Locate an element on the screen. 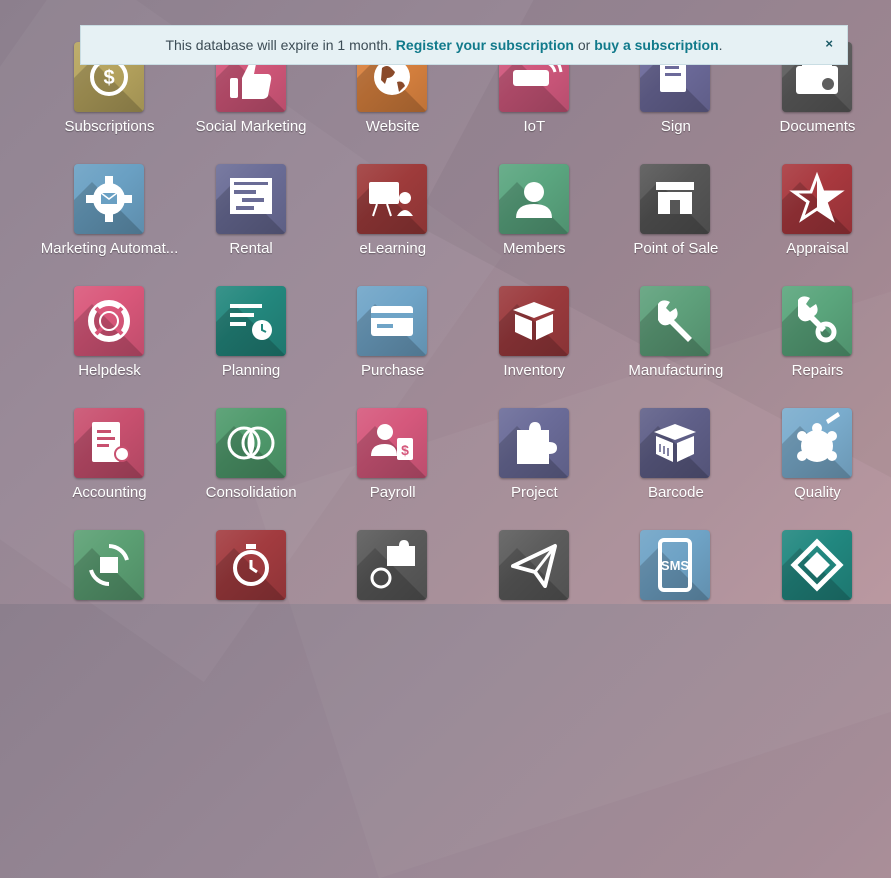  app-label: Planning is located at coordinates (251, 370).